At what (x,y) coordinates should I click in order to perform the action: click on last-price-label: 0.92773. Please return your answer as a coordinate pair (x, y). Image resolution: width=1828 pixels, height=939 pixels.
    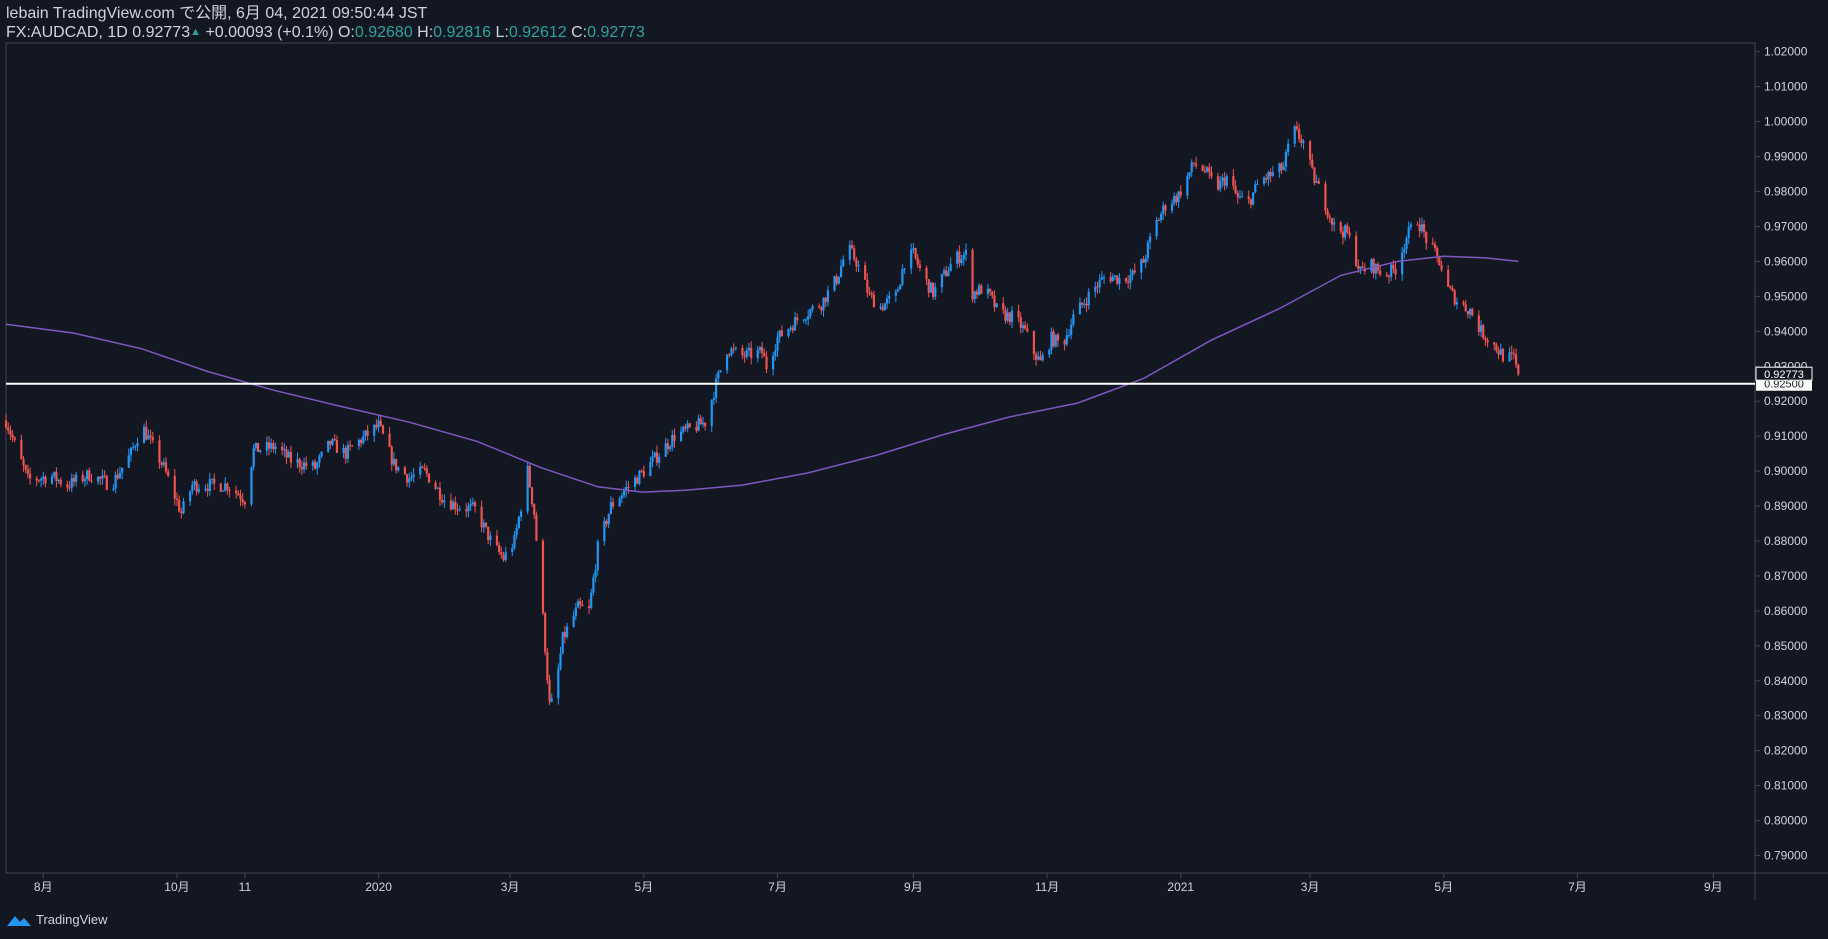
    Looking at the image, I should click on (1784, 375).